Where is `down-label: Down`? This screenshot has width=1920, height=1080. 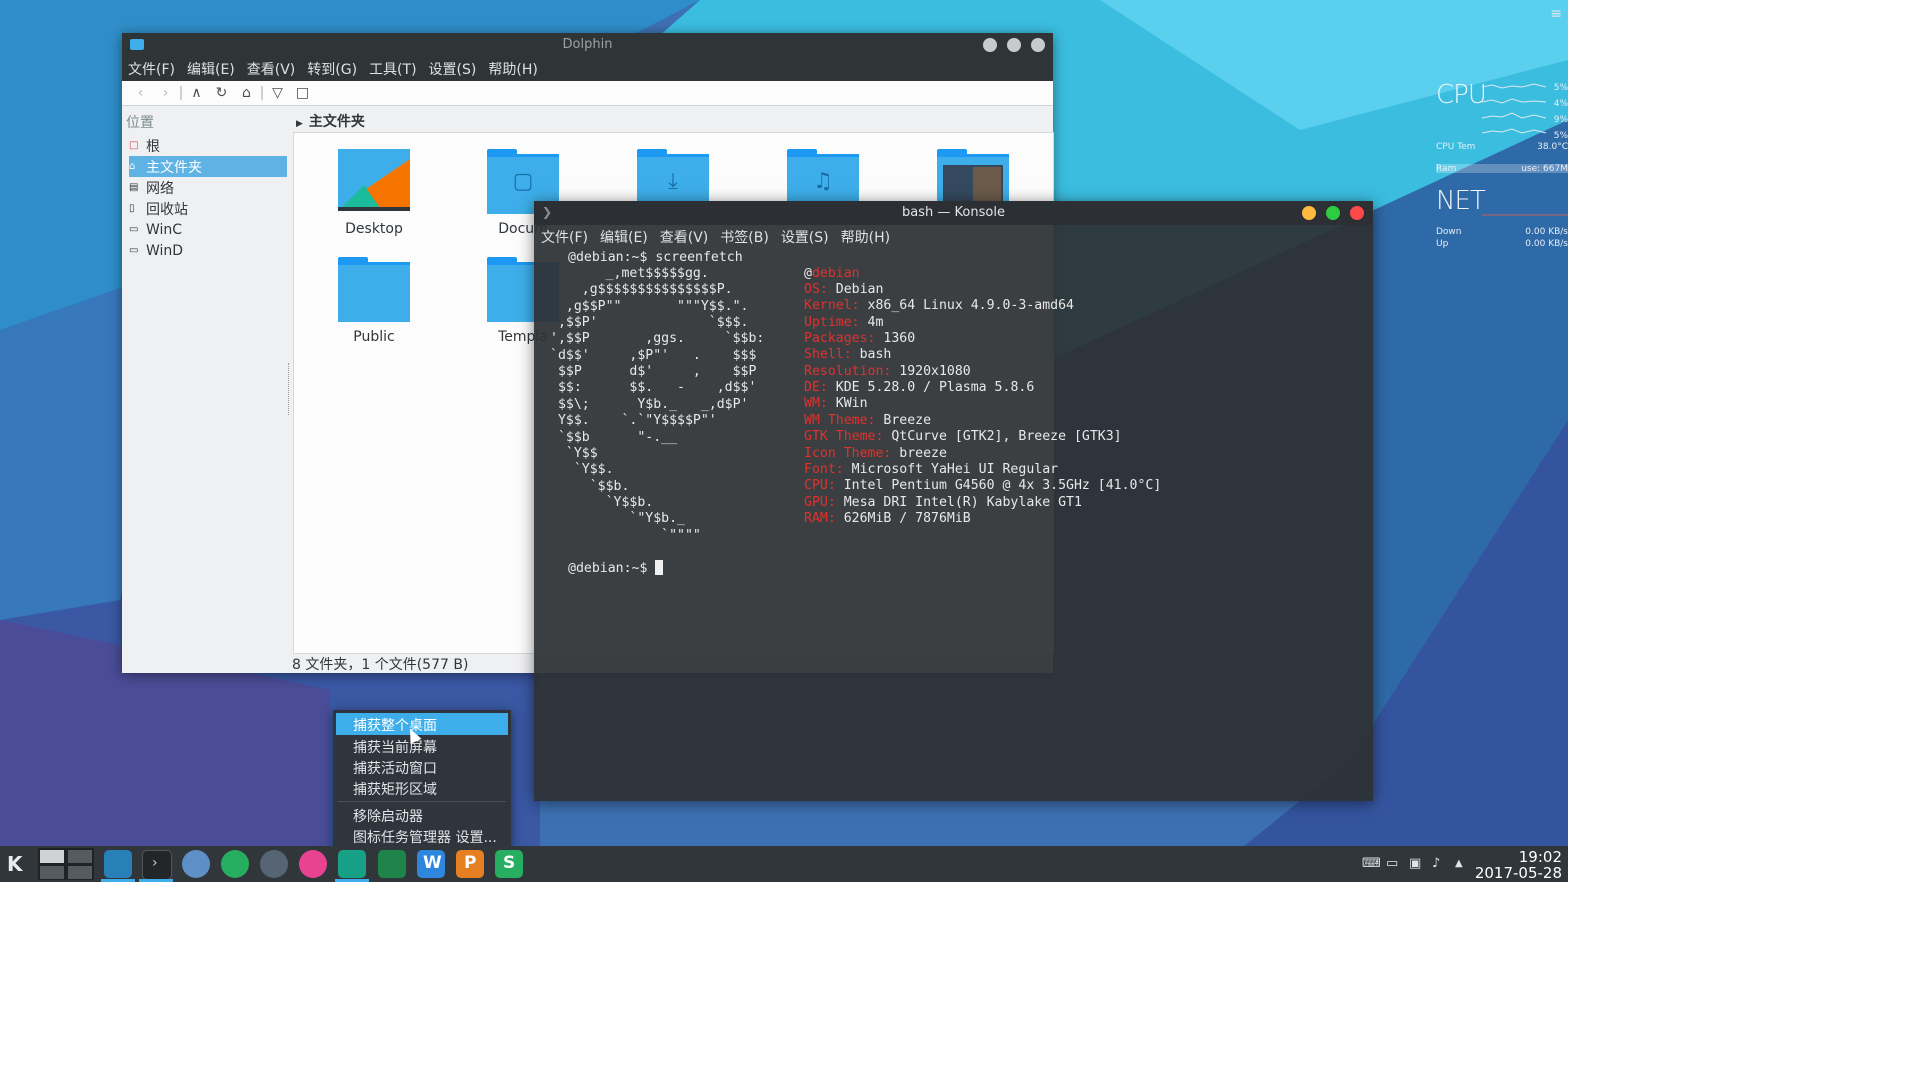 down-label: Down is located at coordinates (1449, 232).